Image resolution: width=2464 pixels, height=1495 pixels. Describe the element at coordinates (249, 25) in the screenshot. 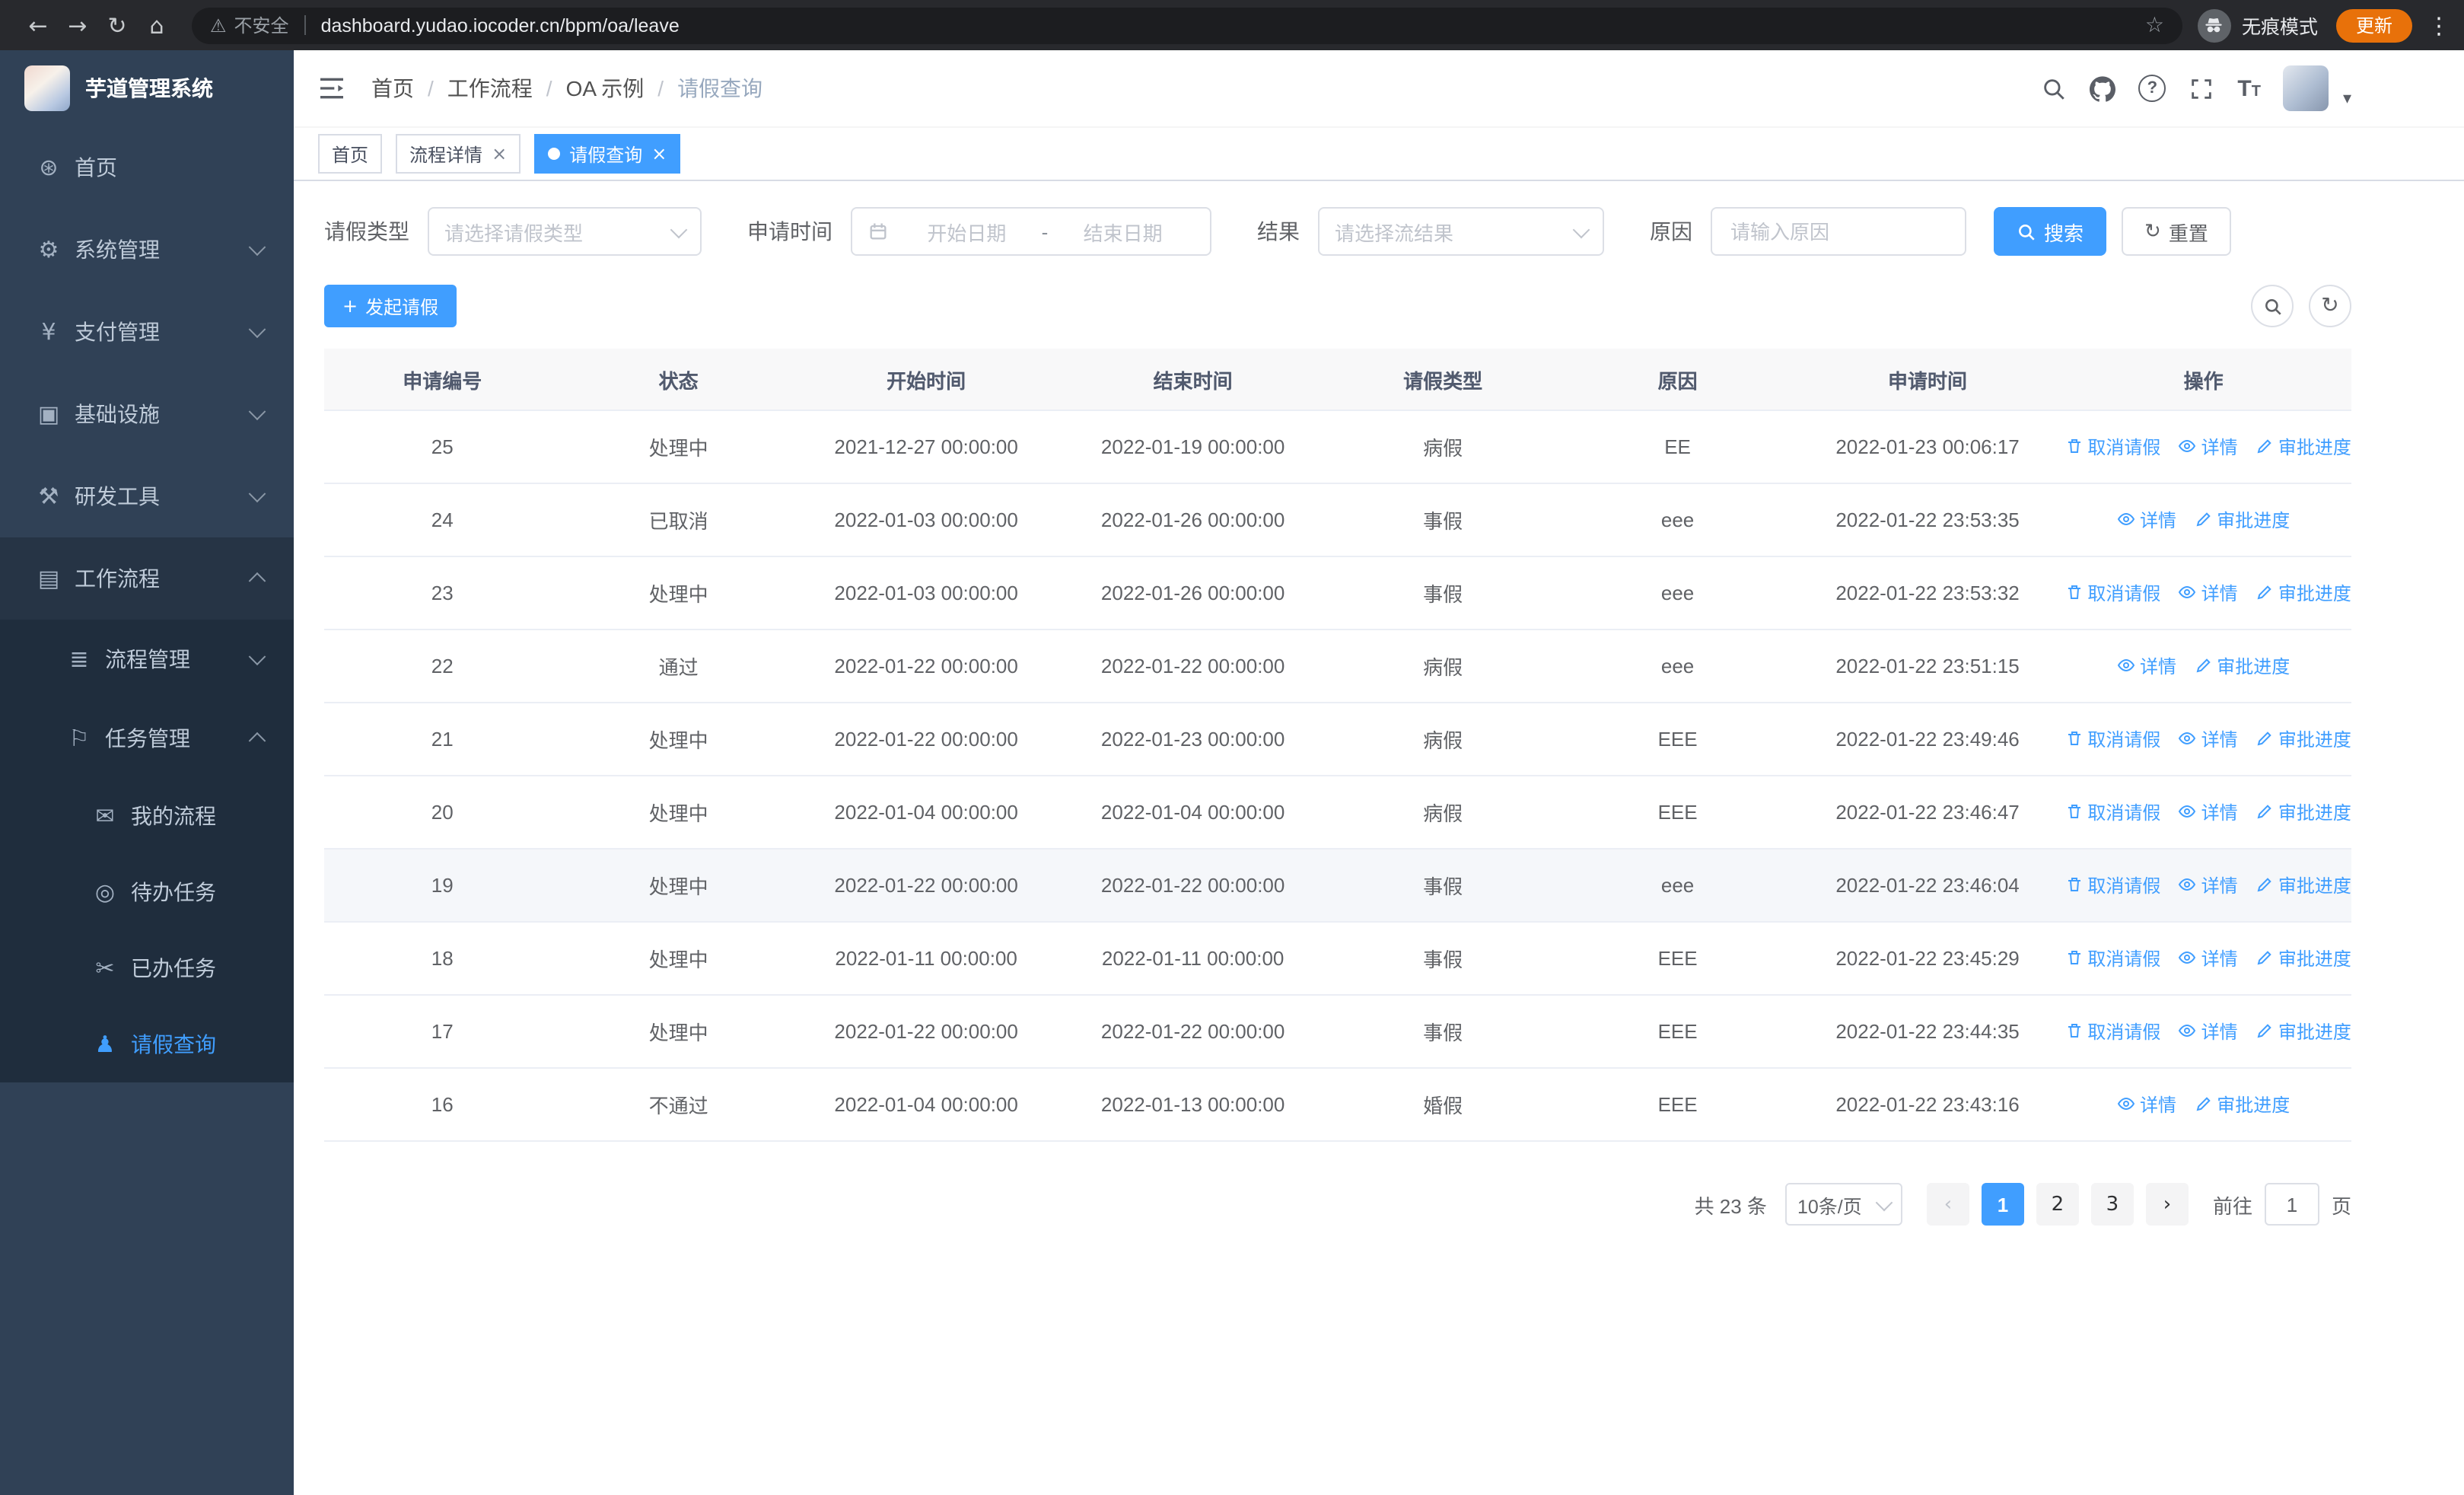

I see `site-security-status: ⚠ 不安全` at that location.